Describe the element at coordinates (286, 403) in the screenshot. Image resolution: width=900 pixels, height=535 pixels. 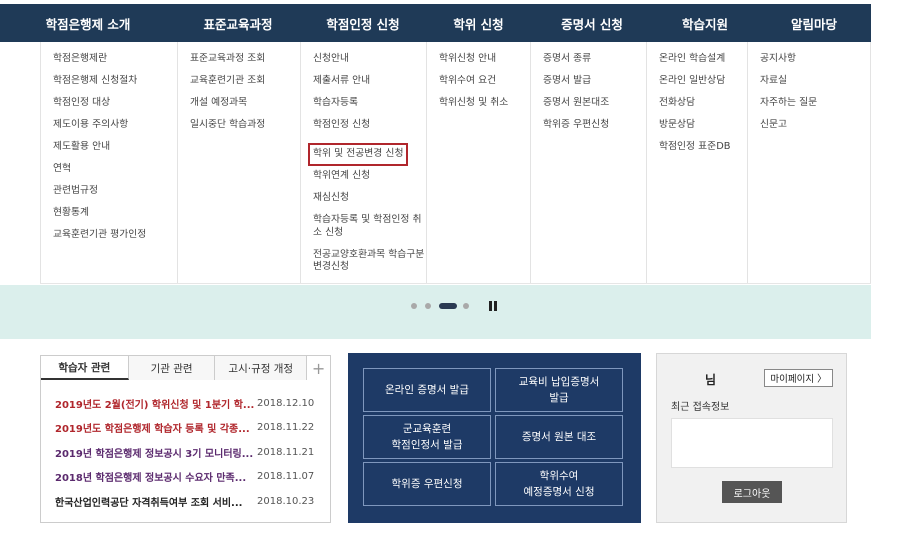
I see `notice-date: 2018.12.10` at that location.